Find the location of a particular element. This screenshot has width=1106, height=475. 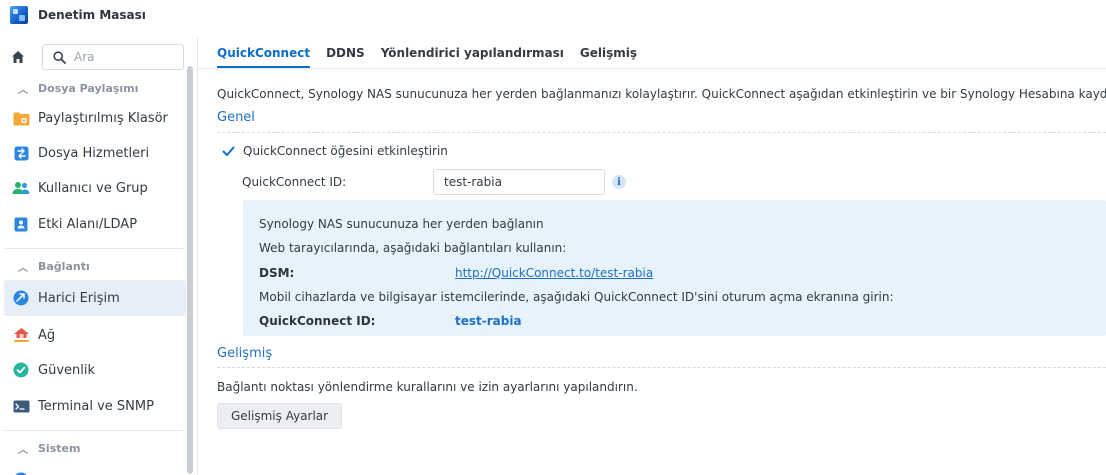

window-title: Denetim Masası is located at coordinates (92, 15).